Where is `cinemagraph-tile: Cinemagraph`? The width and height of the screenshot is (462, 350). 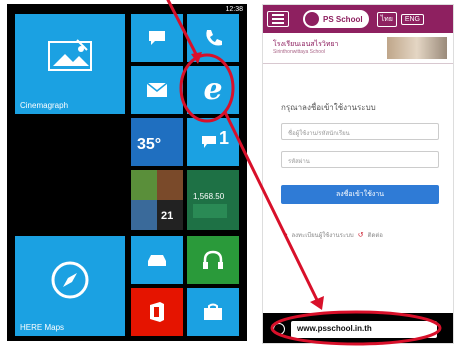 cinemagraph-tile: Cinemagraph is located at coordinates (70, 64).